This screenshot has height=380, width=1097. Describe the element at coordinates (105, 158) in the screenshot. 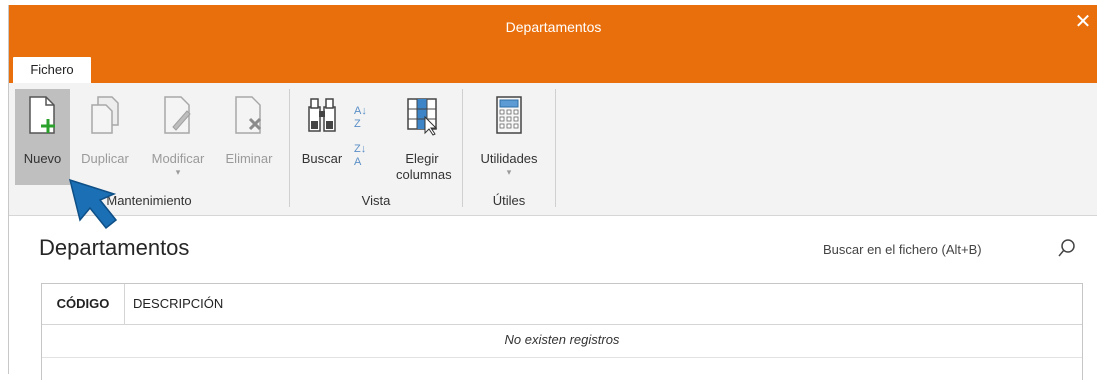

I see `duplicar-label: Duplicar` at that location.